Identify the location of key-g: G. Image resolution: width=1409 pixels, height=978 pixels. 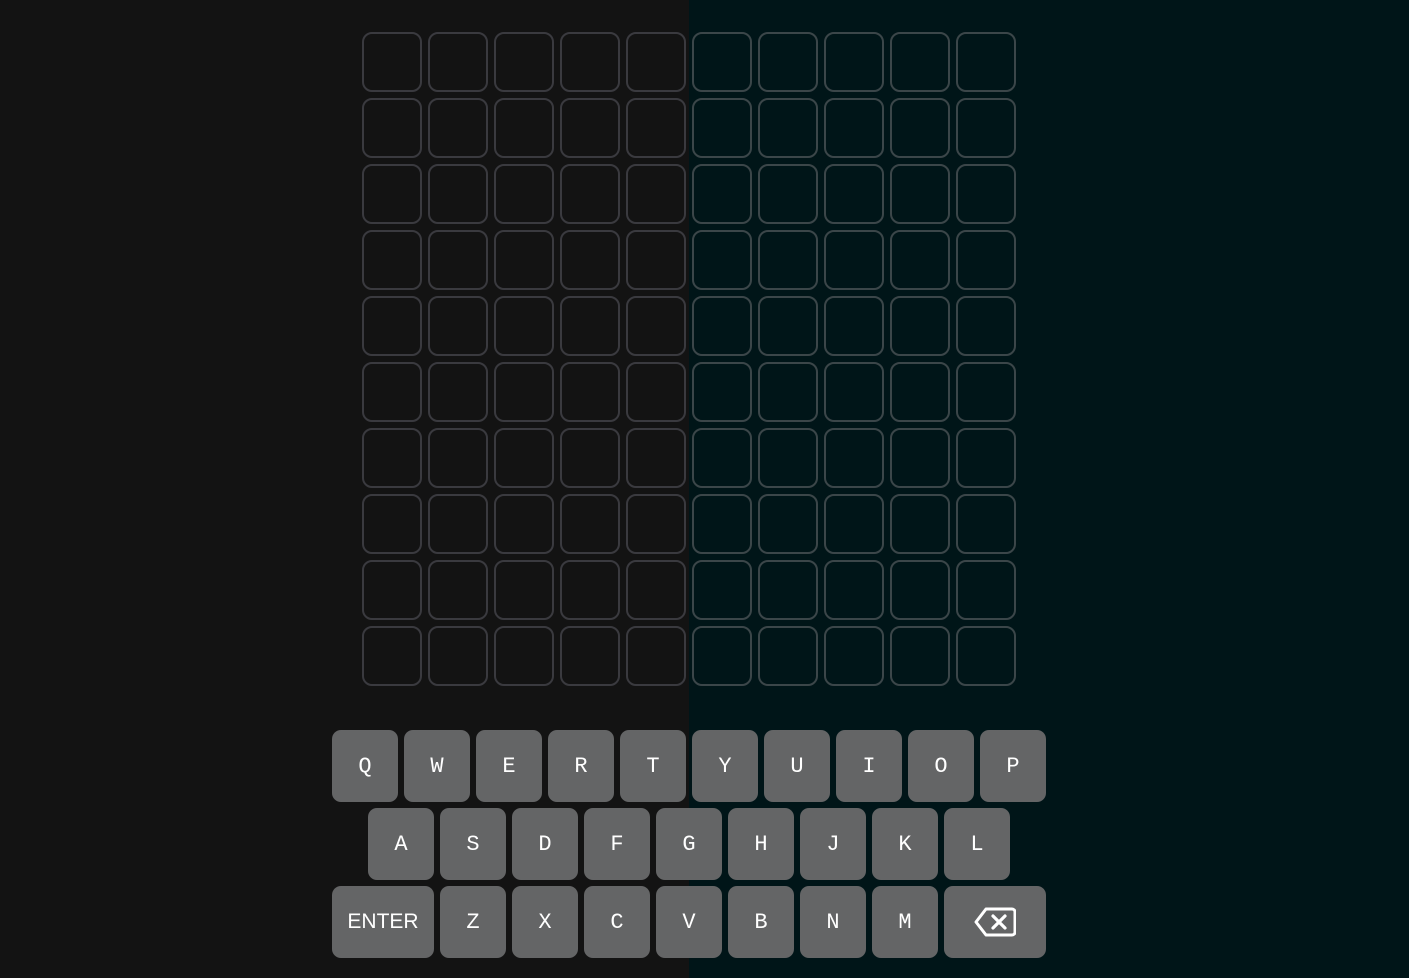
(689, 844).